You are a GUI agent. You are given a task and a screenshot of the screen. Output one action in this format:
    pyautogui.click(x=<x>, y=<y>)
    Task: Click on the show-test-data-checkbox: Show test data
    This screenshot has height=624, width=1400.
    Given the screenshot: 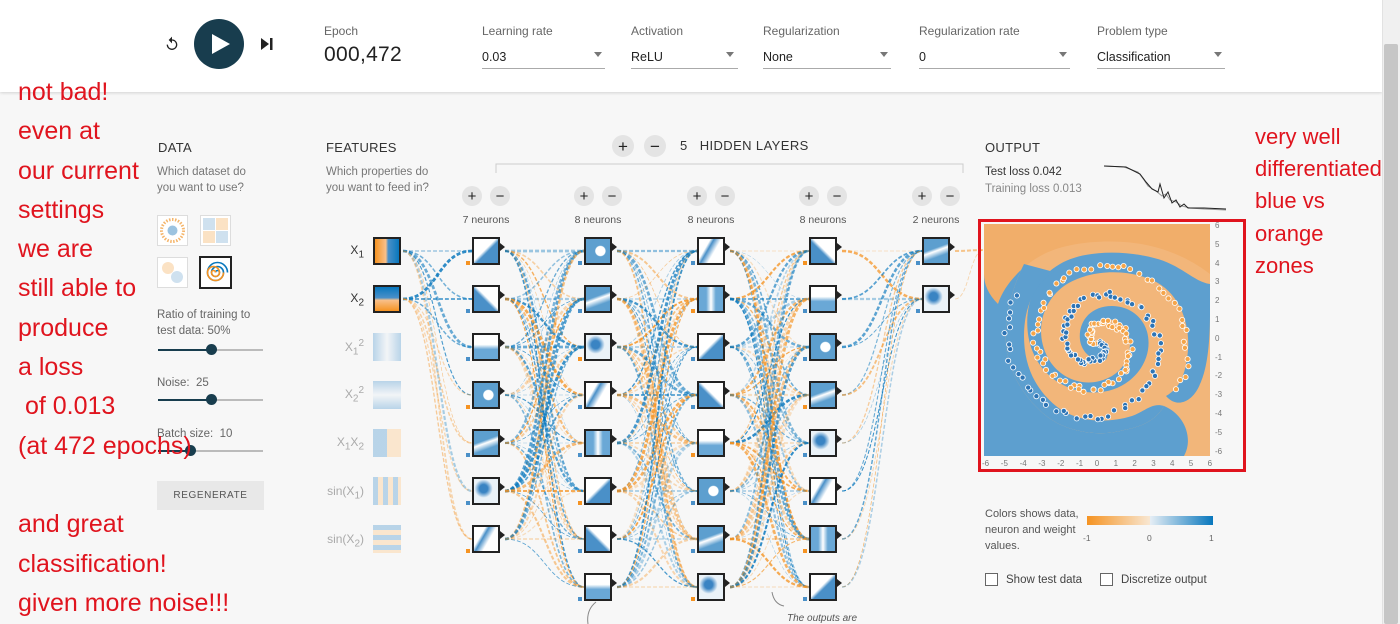 What is the action you would take?
    pyautogui.click(x=1033, y=579)
    